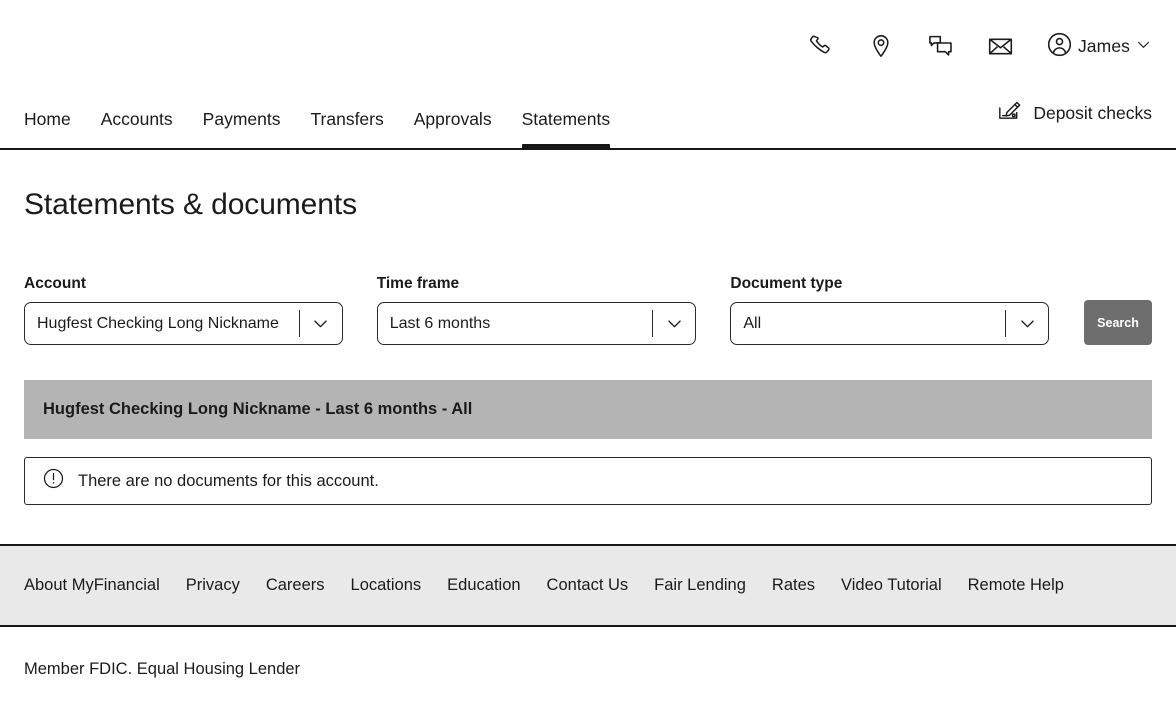  What do you see at coordinates (53, 481) in the screenshot?
I see `exclamation-circle-icon` at bounding box center [53, 481].